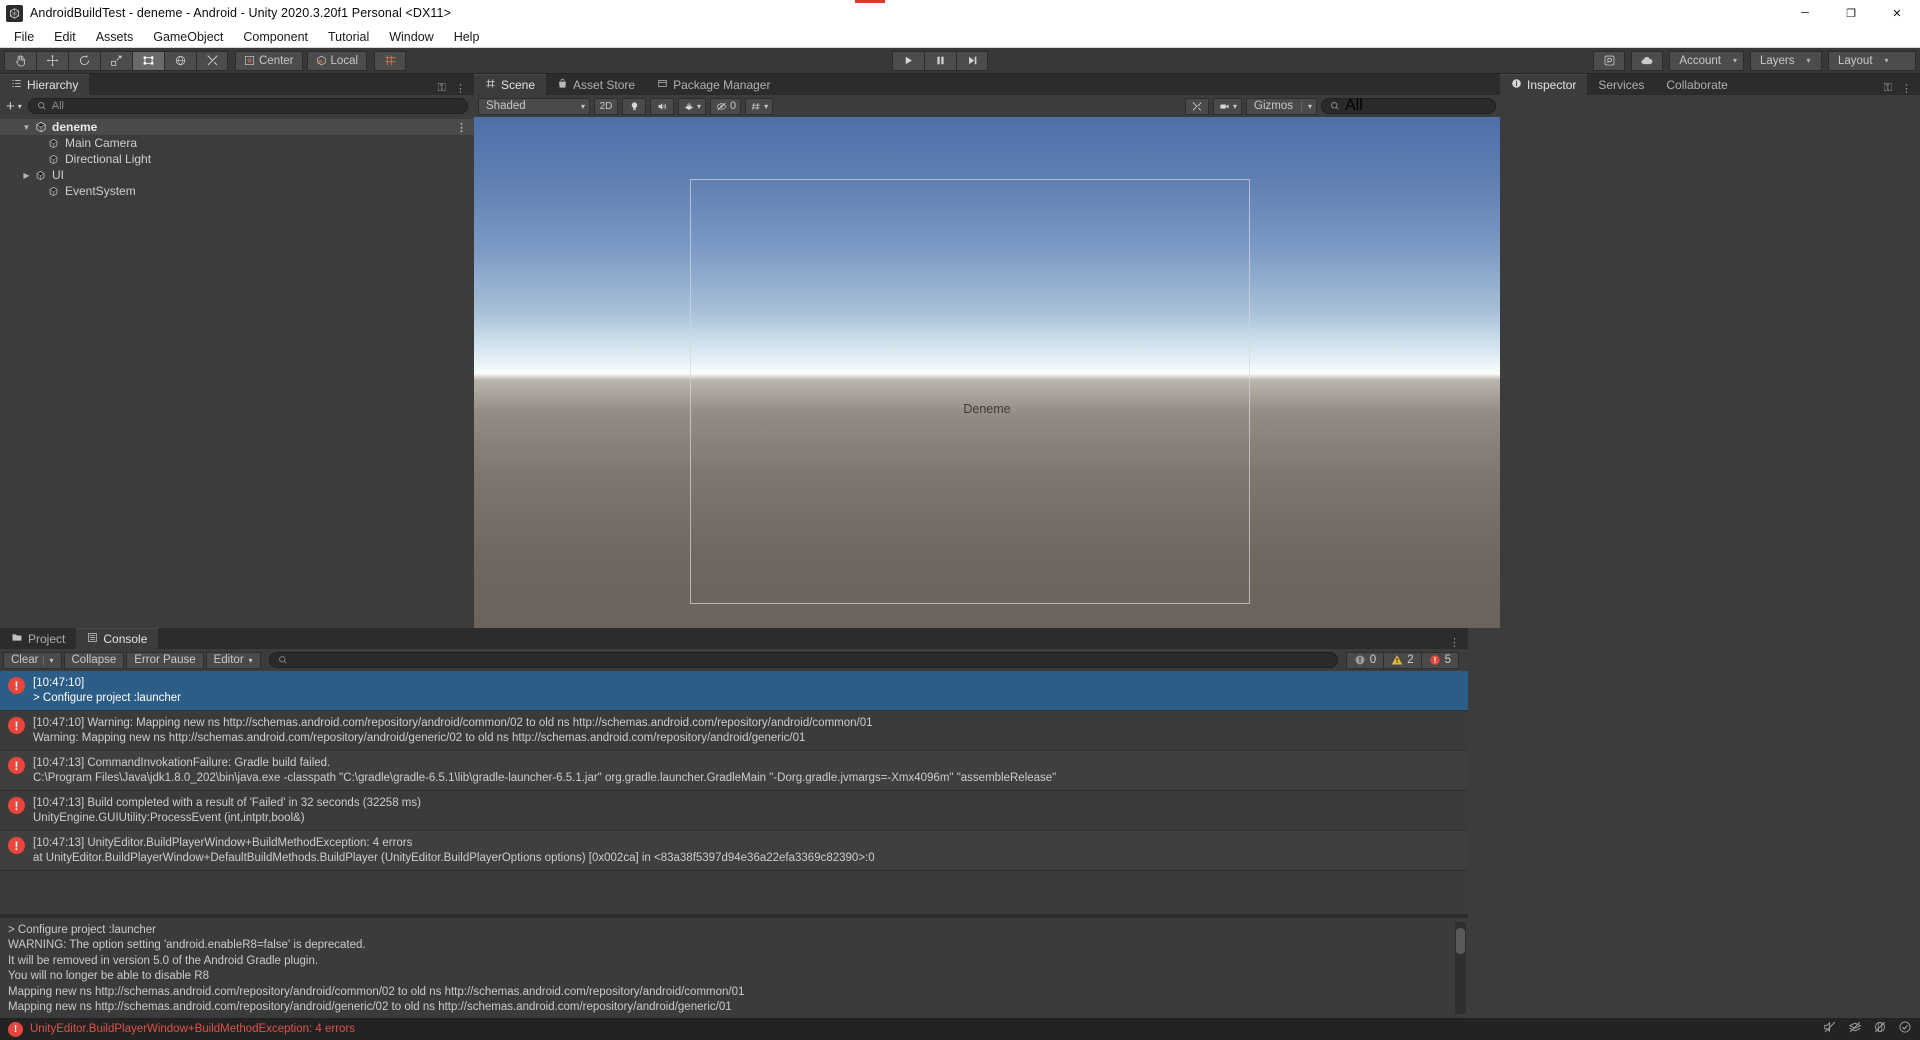 Image resolution: width=1920 pixels, height=1040 pixels. Describe the element at coordinates (237, 175) in the screenshot. I see `hierarchy-row-ui: ▶ UI` at that location.